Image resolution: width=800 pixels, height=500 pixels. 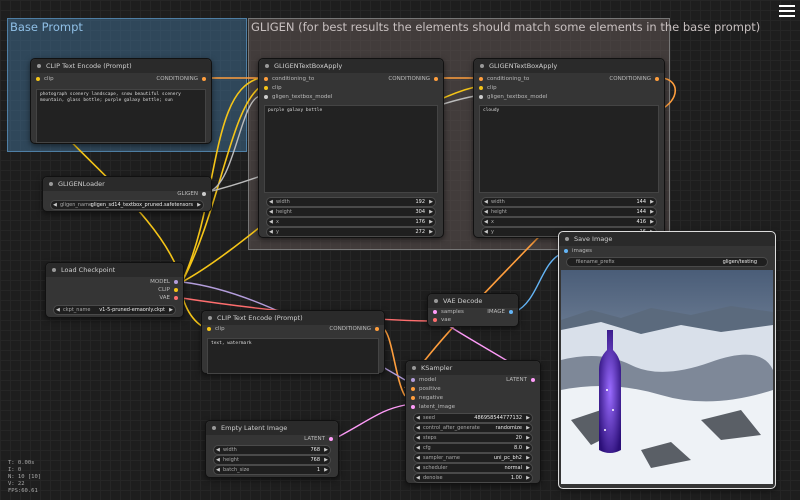 I want to click on output-gligen: GLIGEN, so click(x=191, y=194).